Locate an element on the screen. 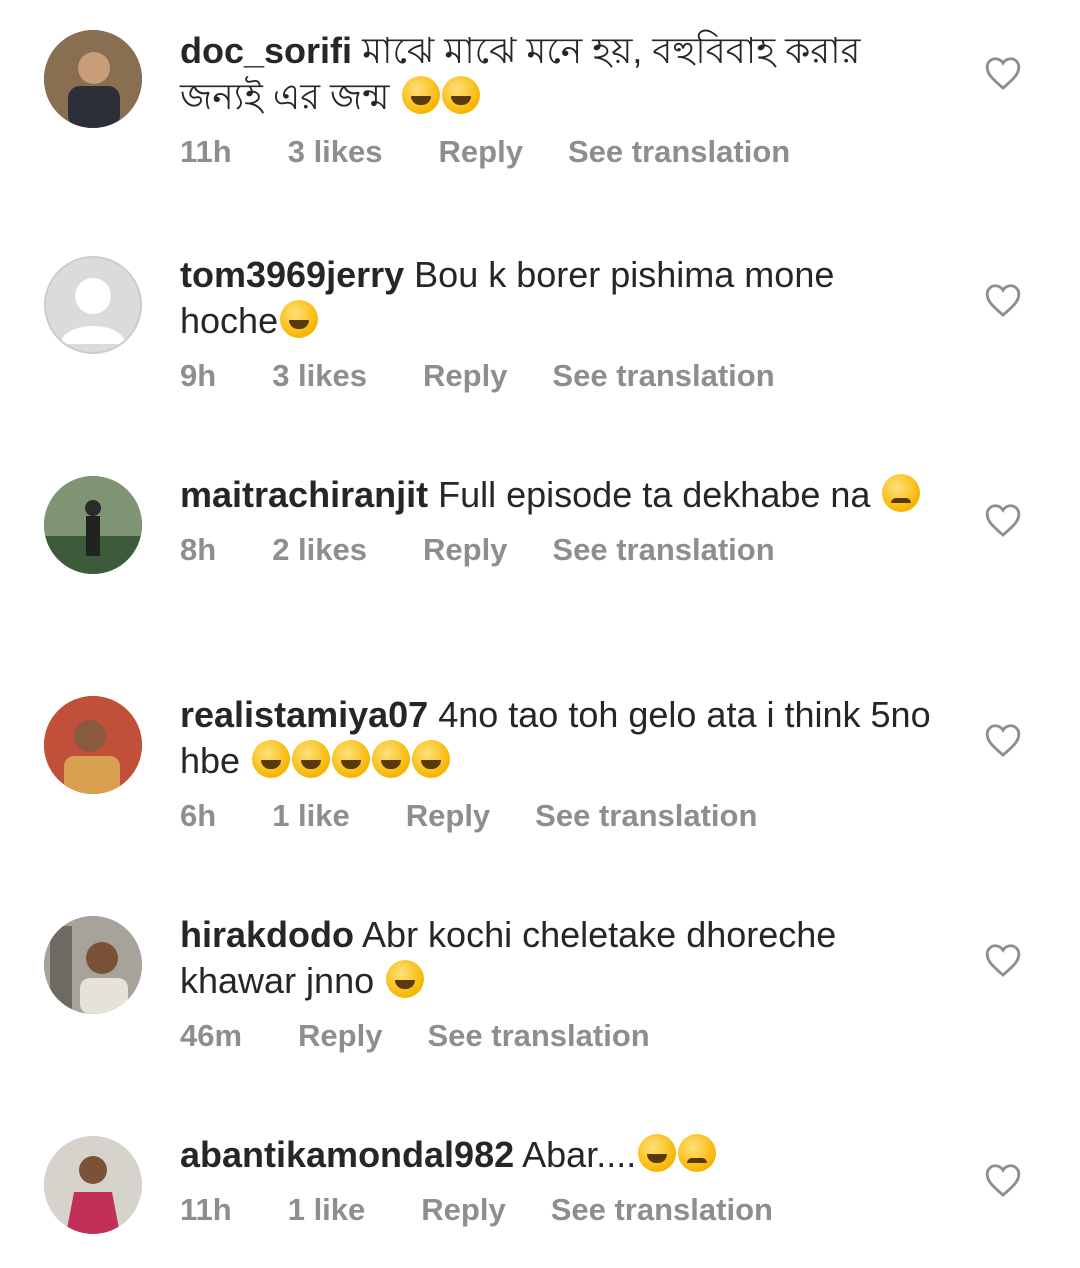 The image size is (1080, 1268). username: doc_sorifi is located at coordinates (266, 50).